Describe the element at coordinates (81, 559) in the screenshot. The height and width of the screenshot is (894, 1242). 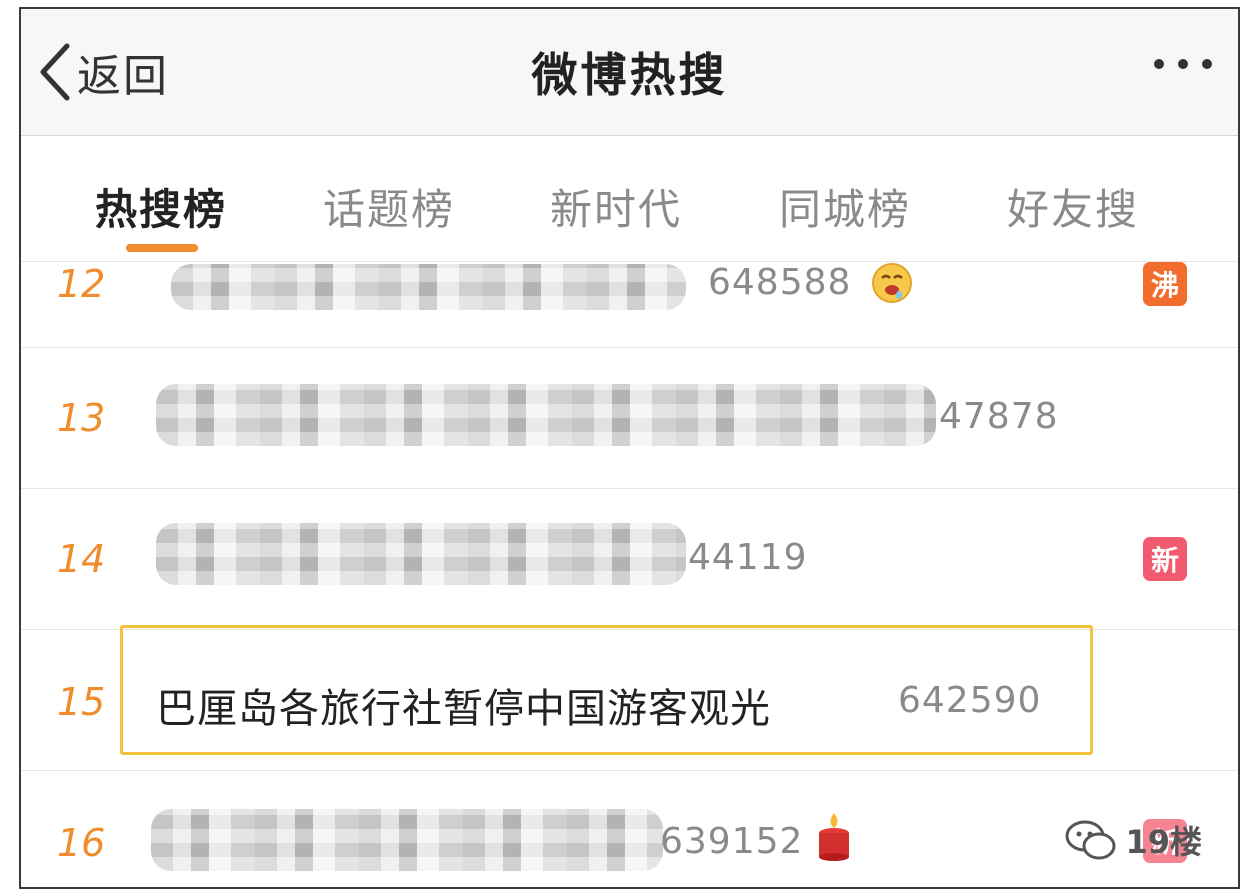
I see `rank-number: 14` at that location.